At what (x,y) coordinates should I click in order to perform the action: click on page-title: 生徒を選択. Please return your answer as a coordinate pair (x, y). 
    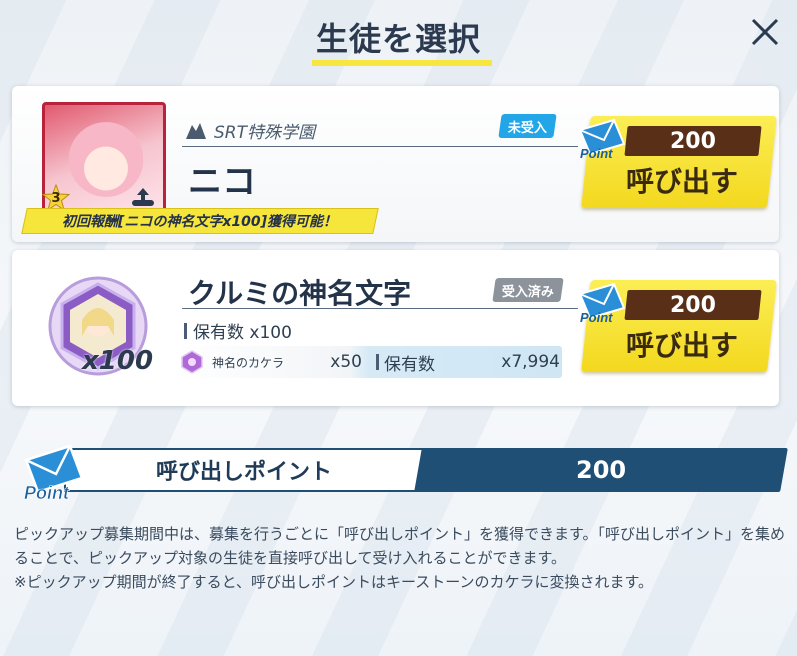
    Looking at the image, I should click on (398, 39).